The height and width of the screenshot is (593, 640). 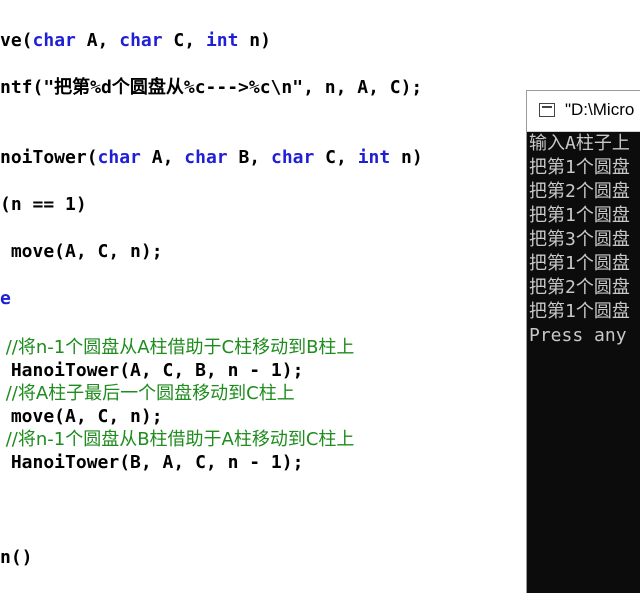 I want to click on code-line-hanoi-signature: noiTower(char A, char B, char C, int n), so click(x=211, y=157).